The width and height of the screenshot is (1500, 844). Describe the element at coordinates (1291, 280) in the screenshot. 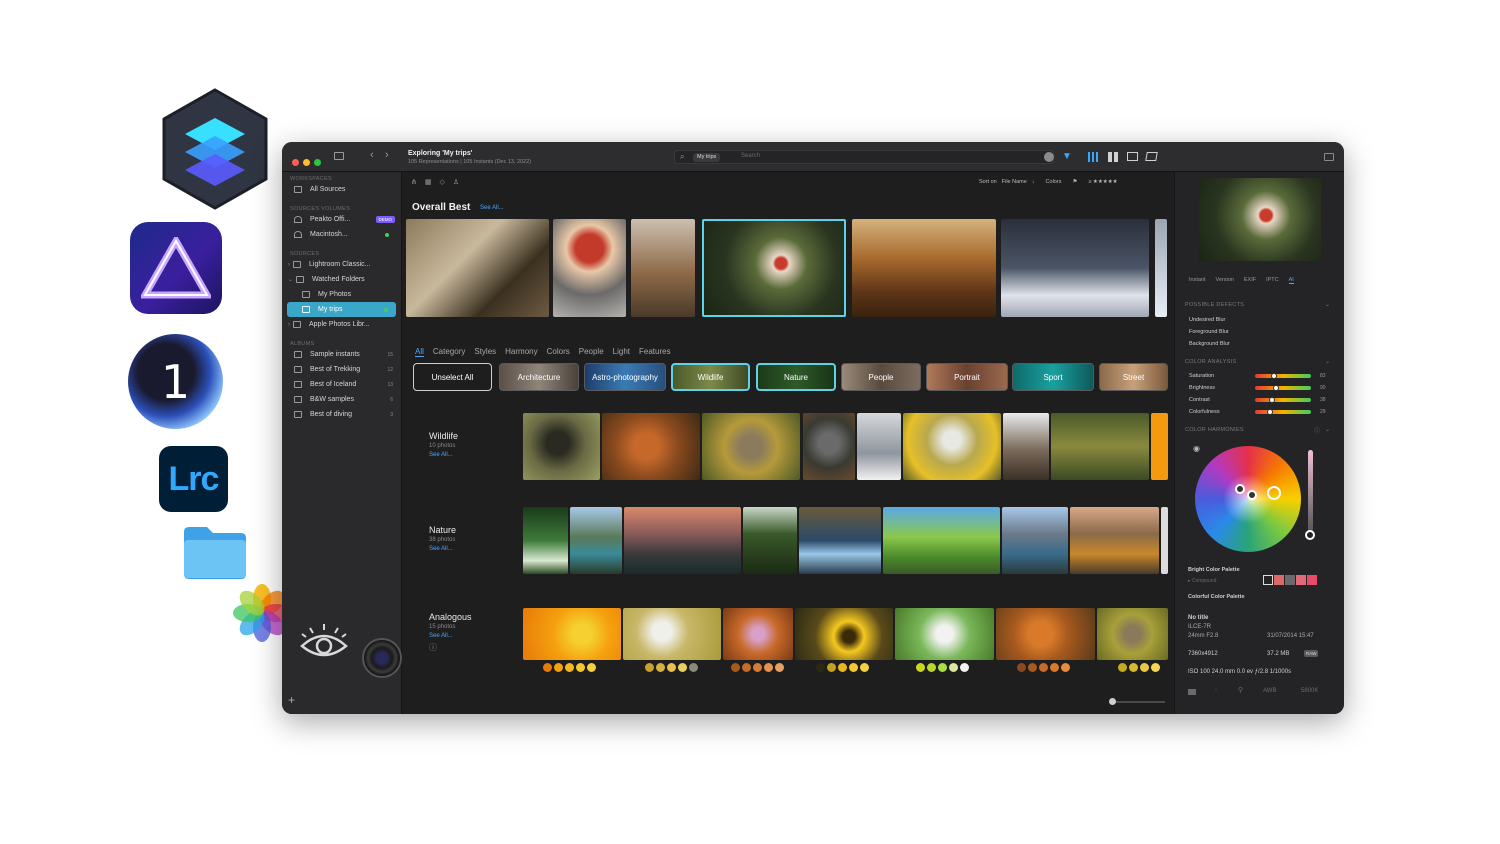

I see `tab-ai: AI` at that location.